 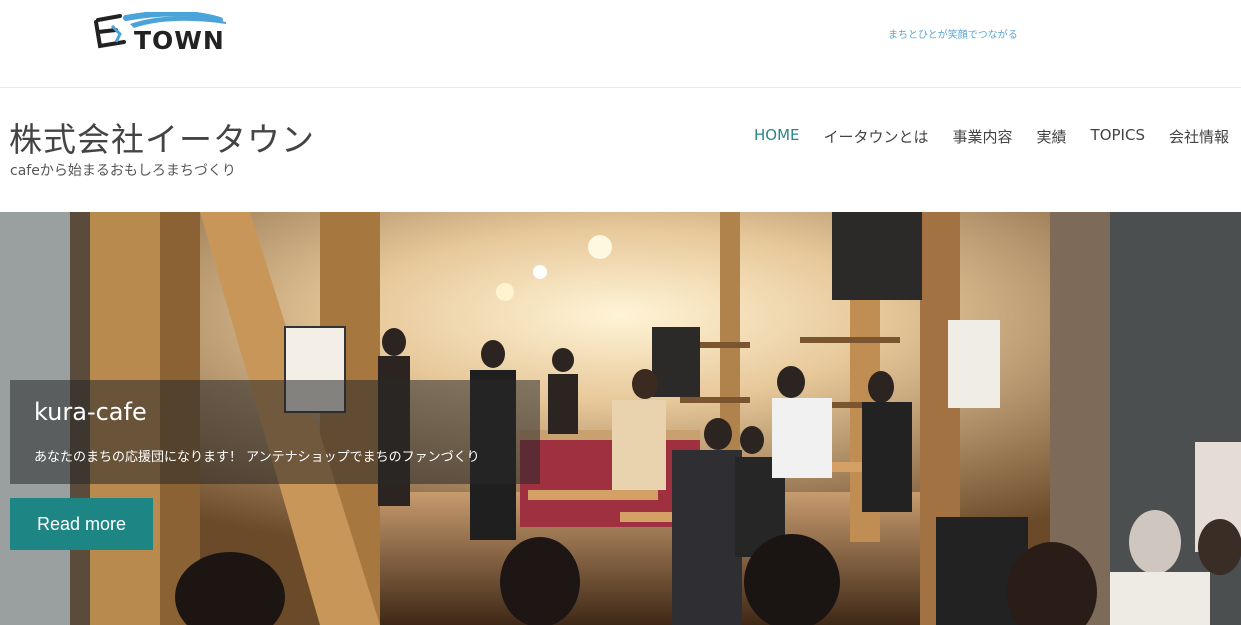 I want to click on logo-text: TOWN, so click(x=179, y=40).